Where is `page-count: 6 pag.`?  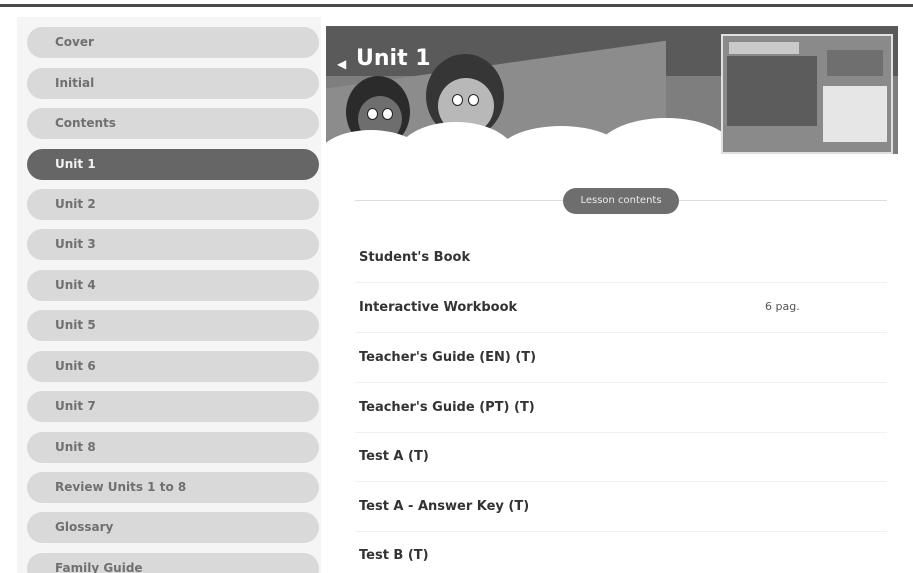
page-count: 6 pag. is located at coordinates (782, 306).